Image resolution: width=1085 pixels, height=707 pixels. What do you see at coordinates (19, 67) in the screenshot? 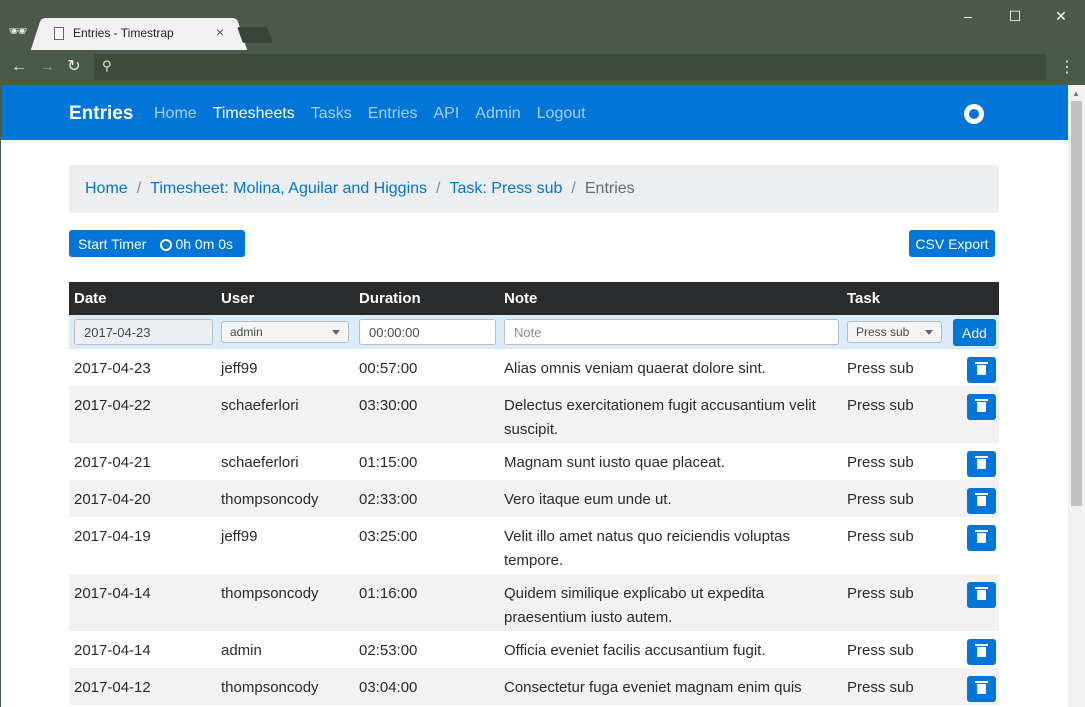
I see `back-icon: ←` at bounding box center [19, 67].